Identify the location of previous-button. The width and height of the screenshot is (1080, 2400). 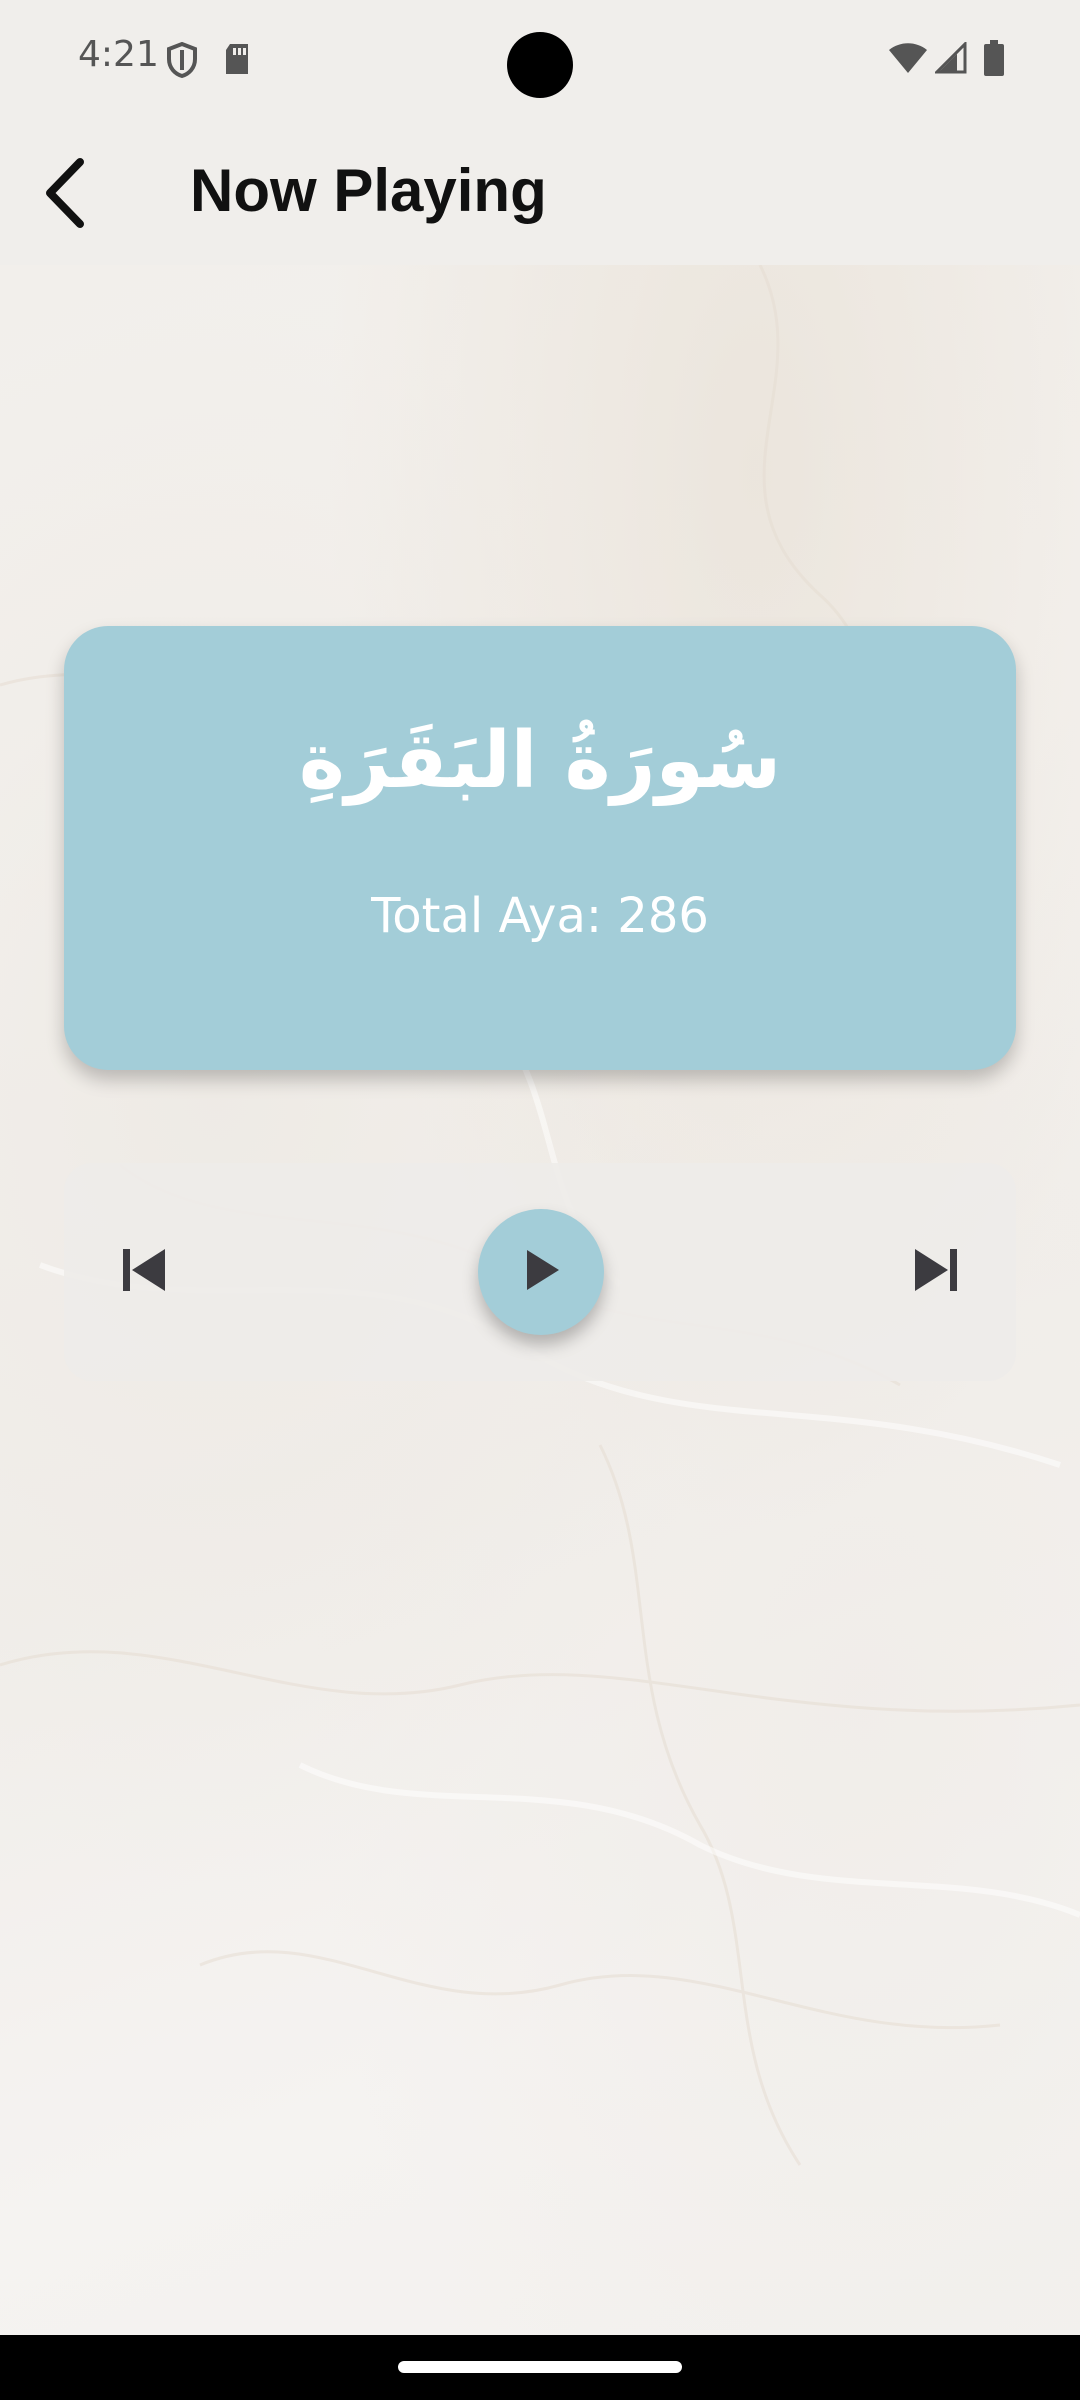
(144, 1272).